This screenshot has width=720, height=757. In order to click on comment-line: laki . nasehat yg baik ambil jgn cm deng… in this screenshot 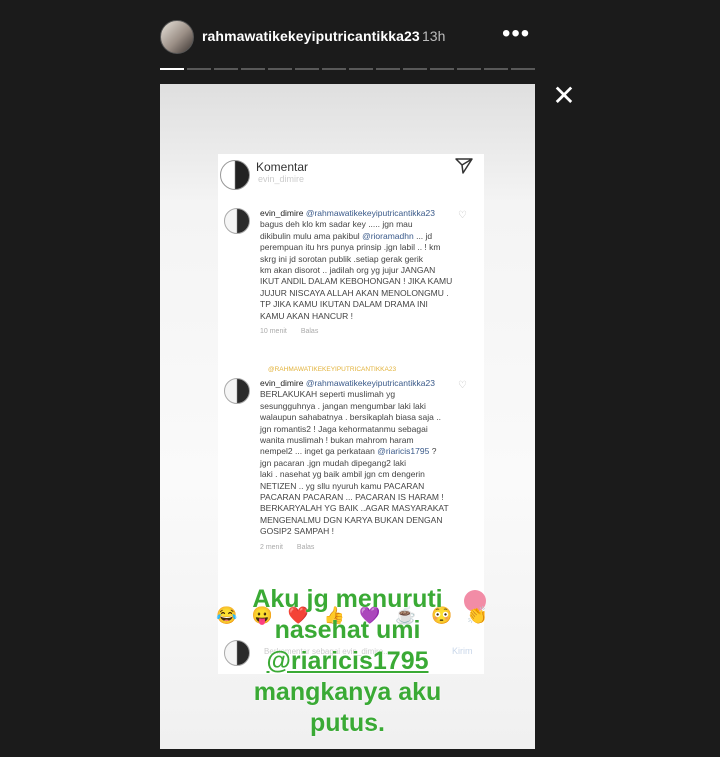, I will do `click(342, 474)`.